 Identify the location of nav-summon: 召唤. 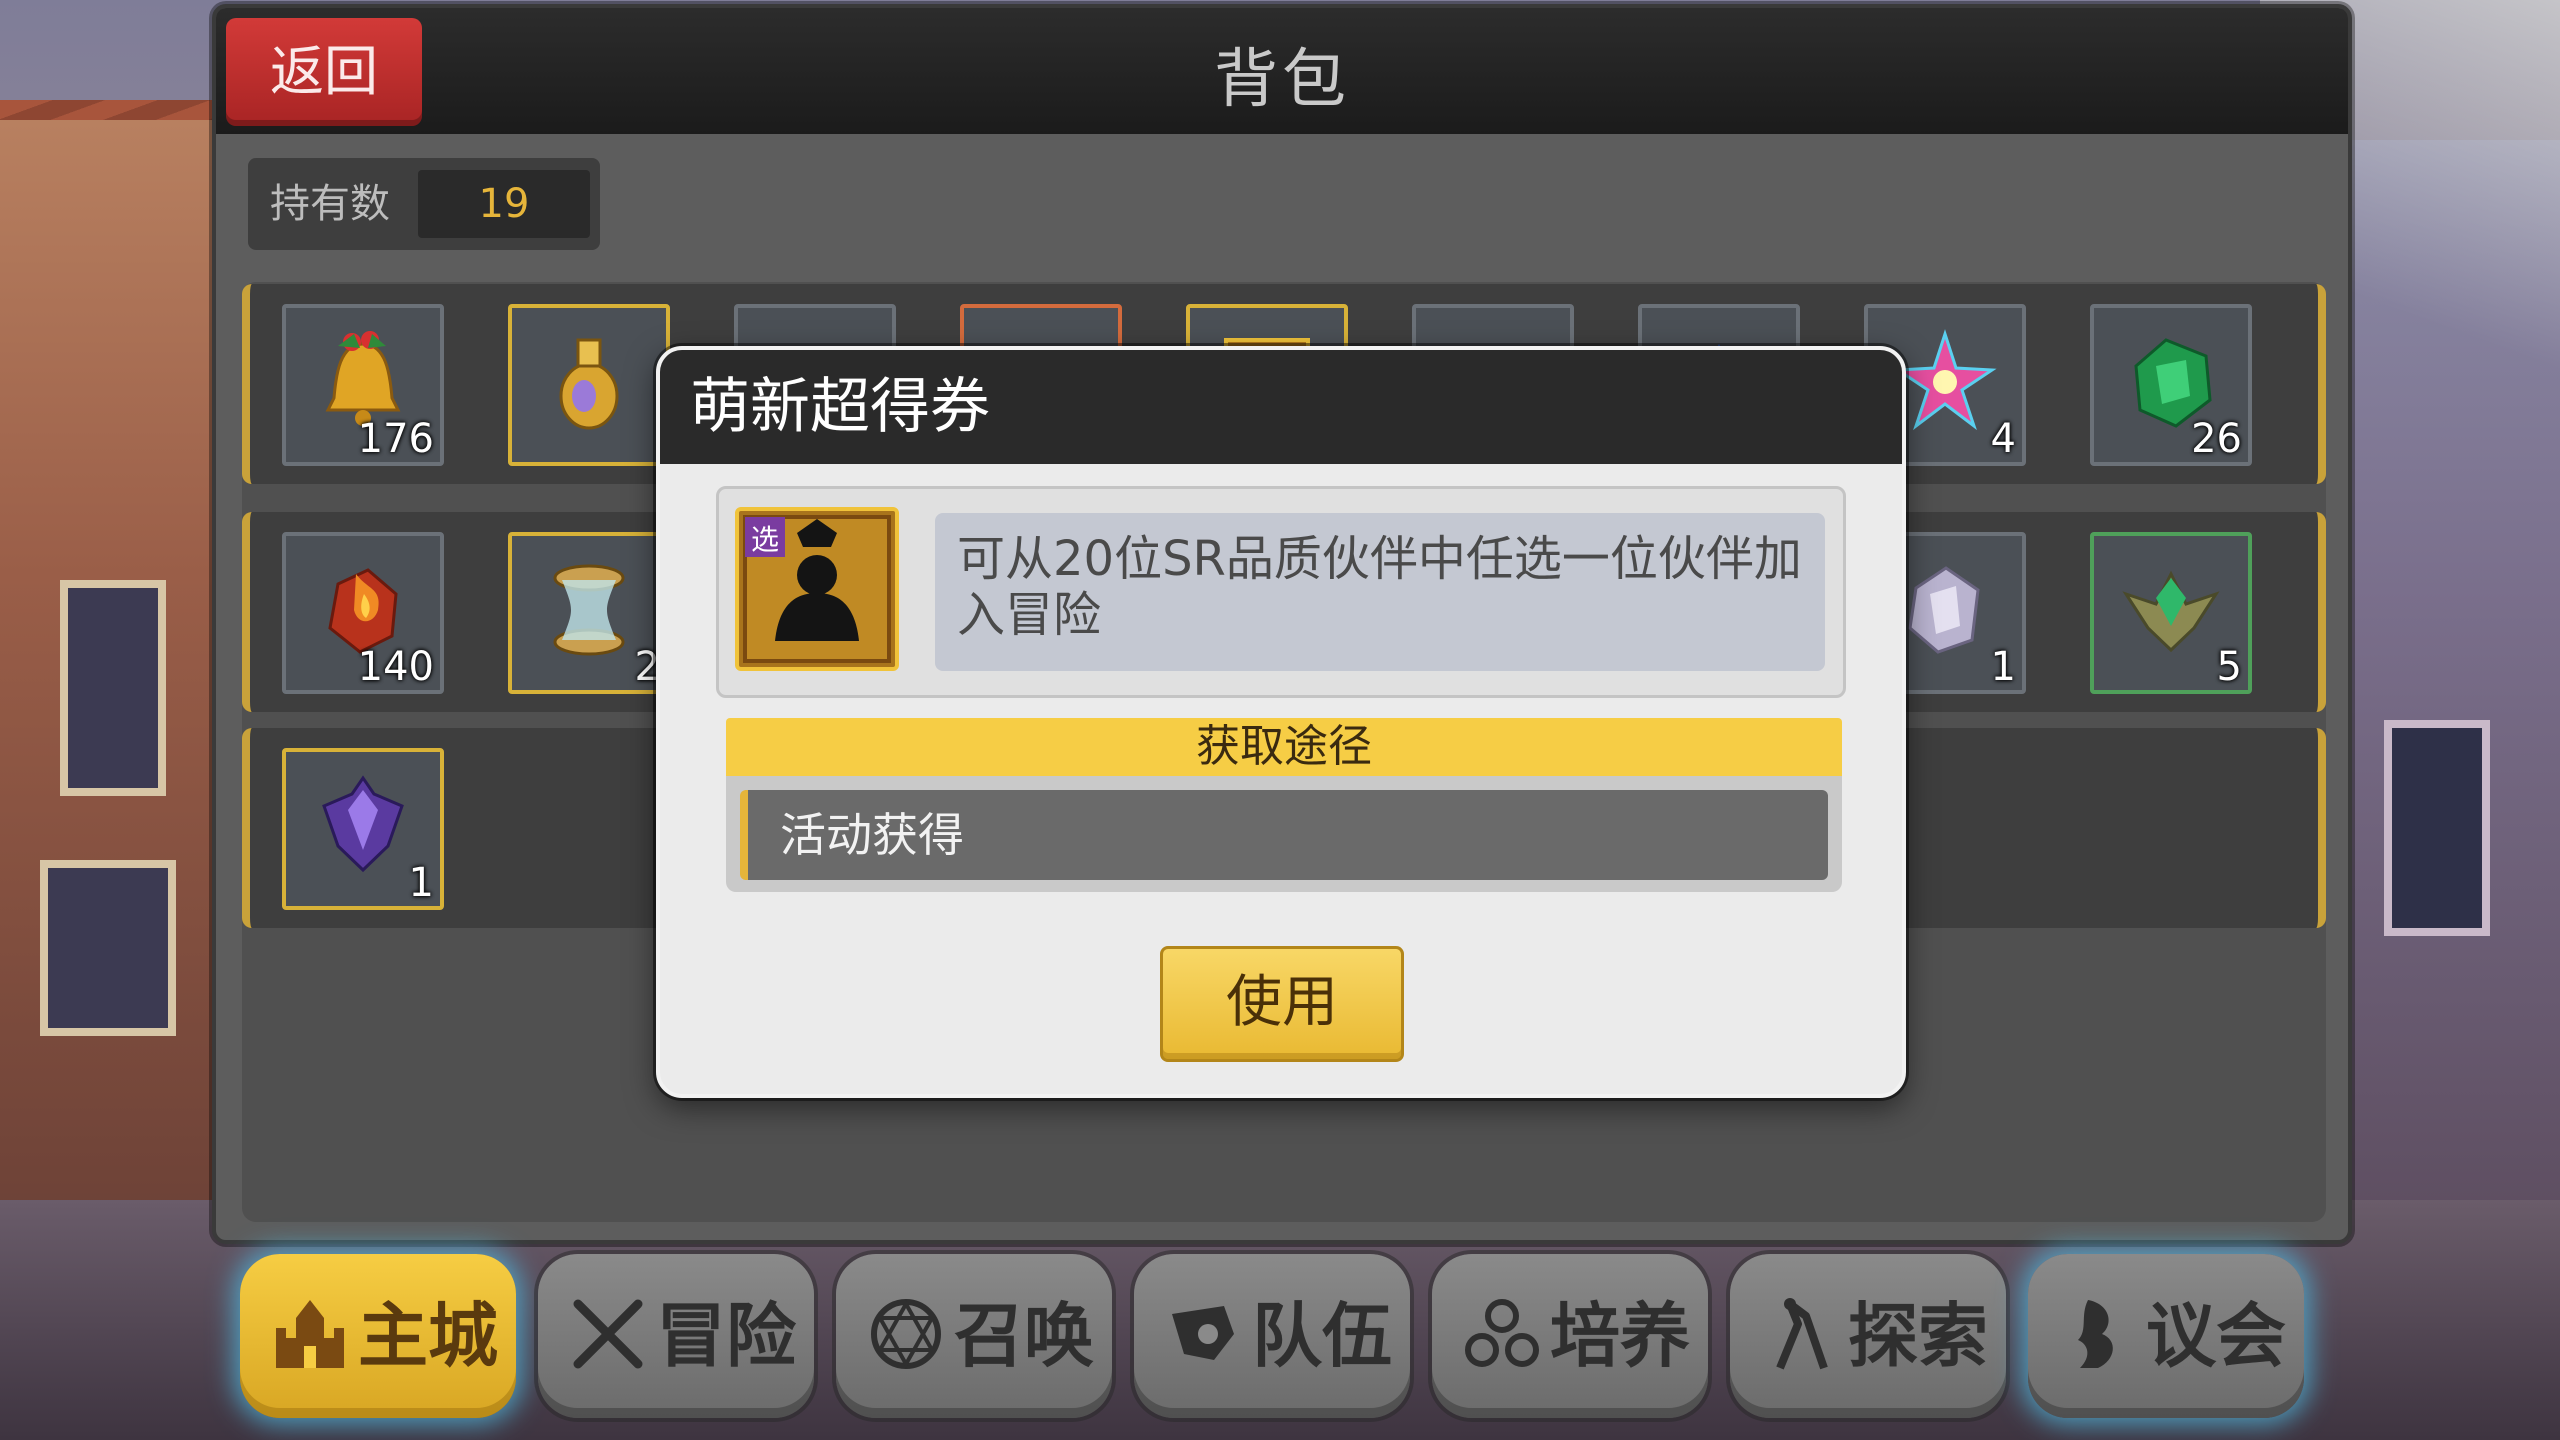
(974, 1336).